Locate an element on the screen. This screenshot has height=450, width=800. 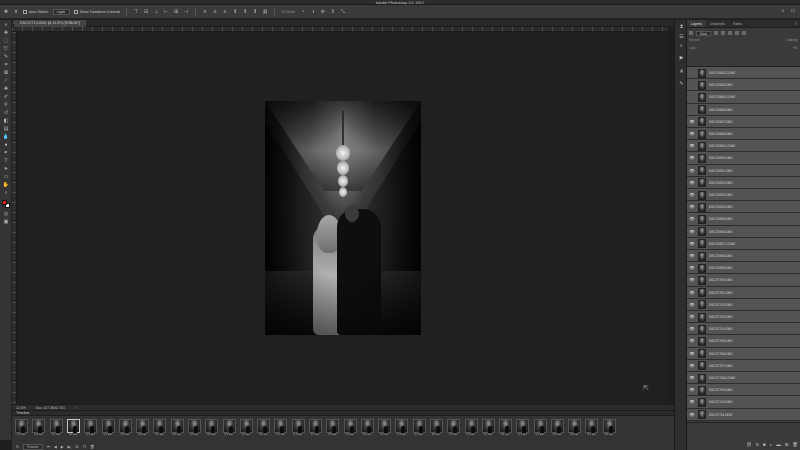
auto-align-icon: ▥ is located at coordinates (265, 12).